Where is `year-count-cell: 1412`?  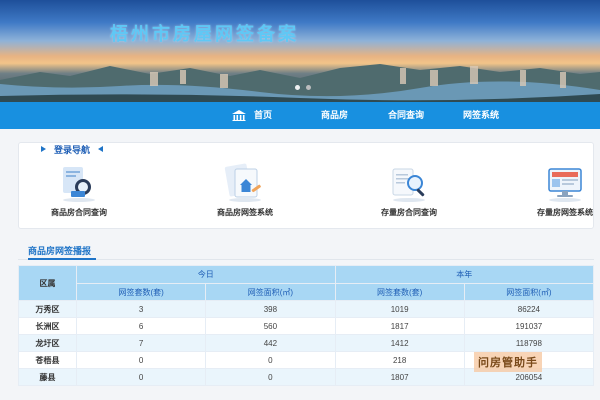
year-count-cell: 1412 is located at coordinates (399, 343).